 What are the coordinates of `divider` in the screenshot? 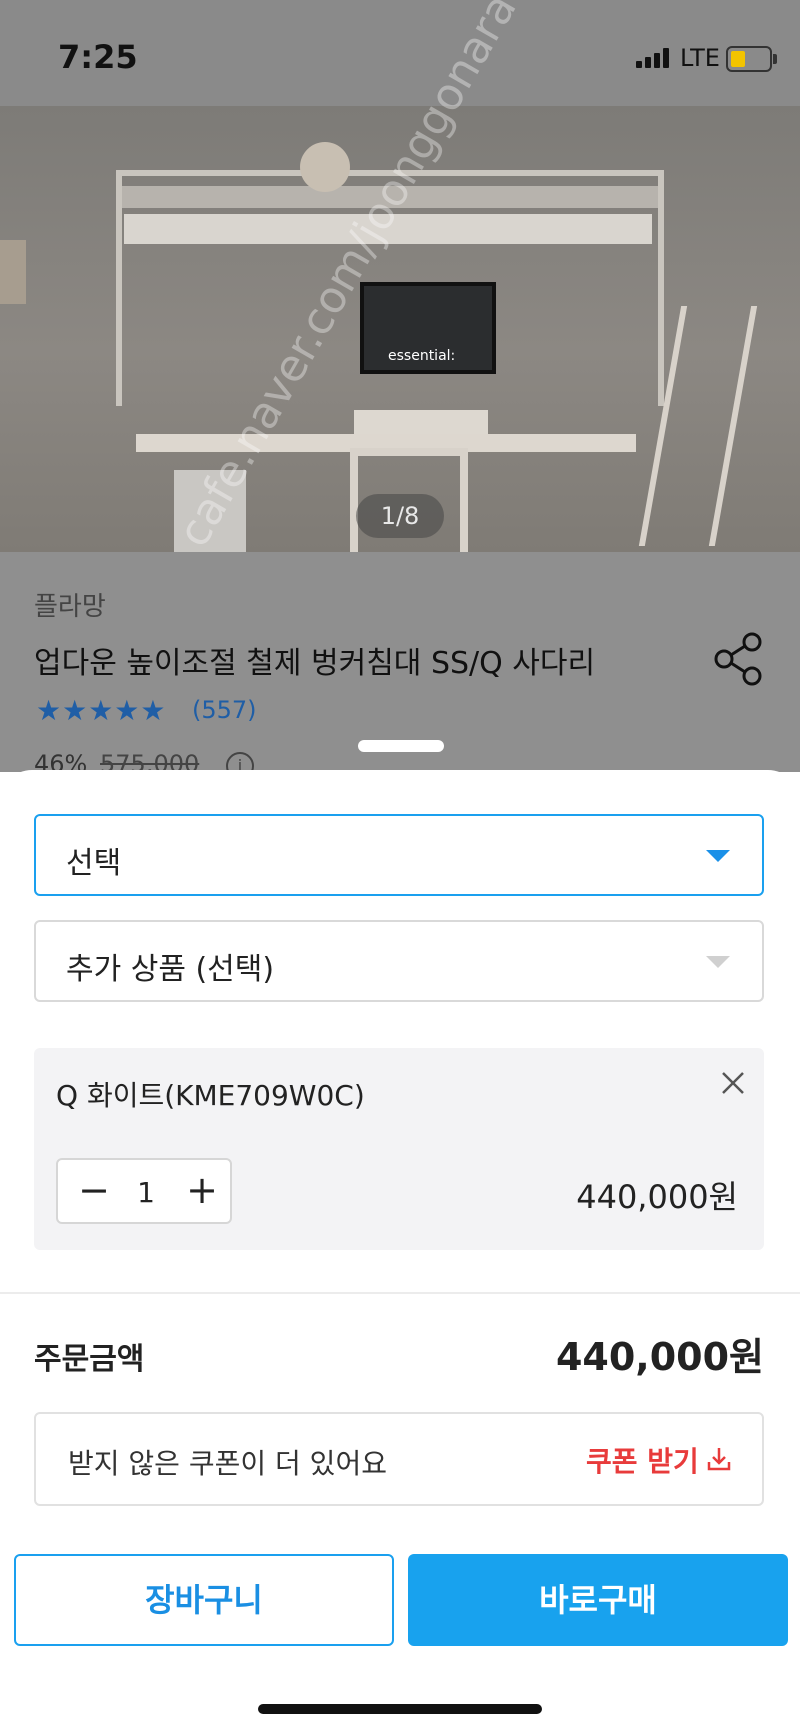 It's located at (400, 1293).